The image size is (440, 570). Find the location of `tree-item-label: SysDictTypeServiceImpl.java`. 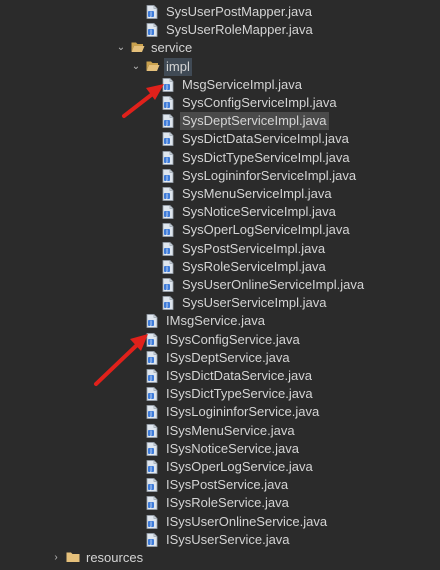

tree-item-label: SysDictTypeServiceImpl.java is located at coordinates (266, 157).